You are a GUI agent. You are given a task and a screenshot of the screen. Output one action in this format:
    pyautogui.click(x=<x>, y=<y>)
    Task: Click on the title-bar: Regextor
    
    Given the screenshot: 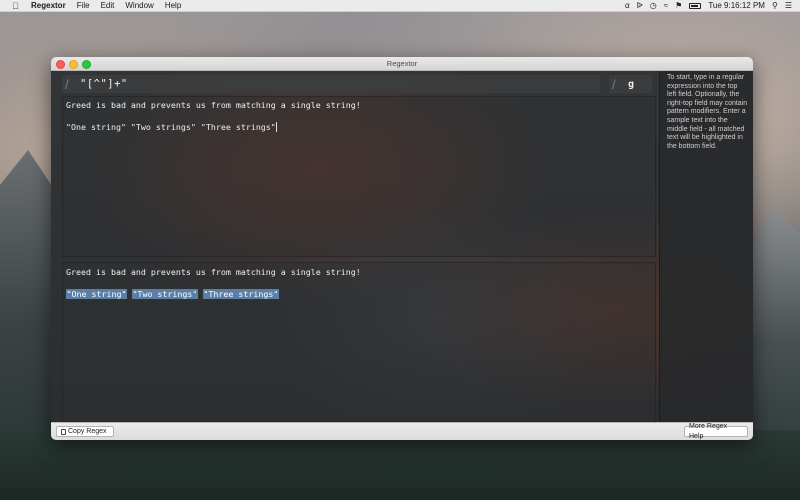 What is the action you would take?
    pyautogui.click(x=402, y=64)
    